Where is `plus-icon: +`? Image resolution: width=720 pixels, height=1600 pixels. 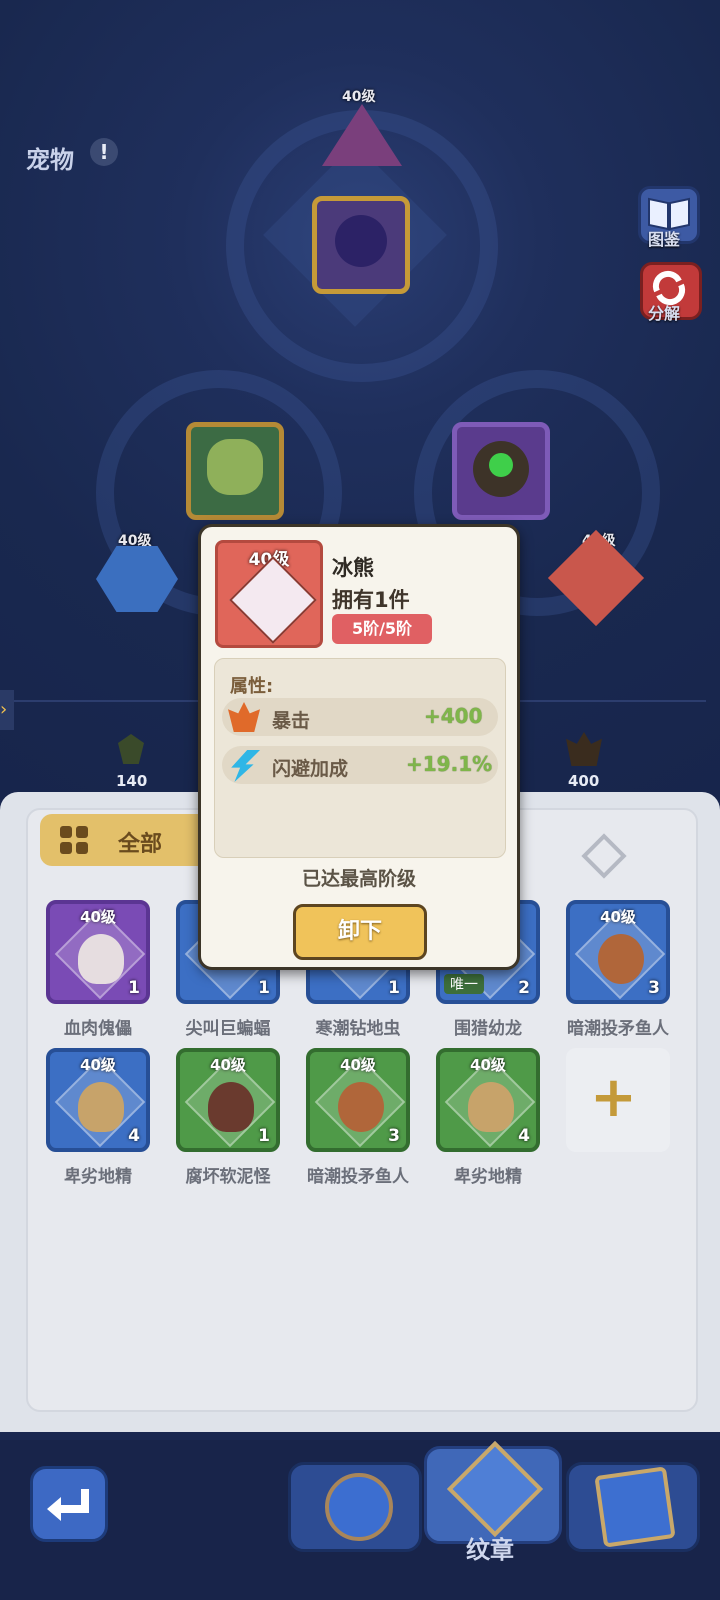 plus-icon: + is located at coordinates (613, 1097).